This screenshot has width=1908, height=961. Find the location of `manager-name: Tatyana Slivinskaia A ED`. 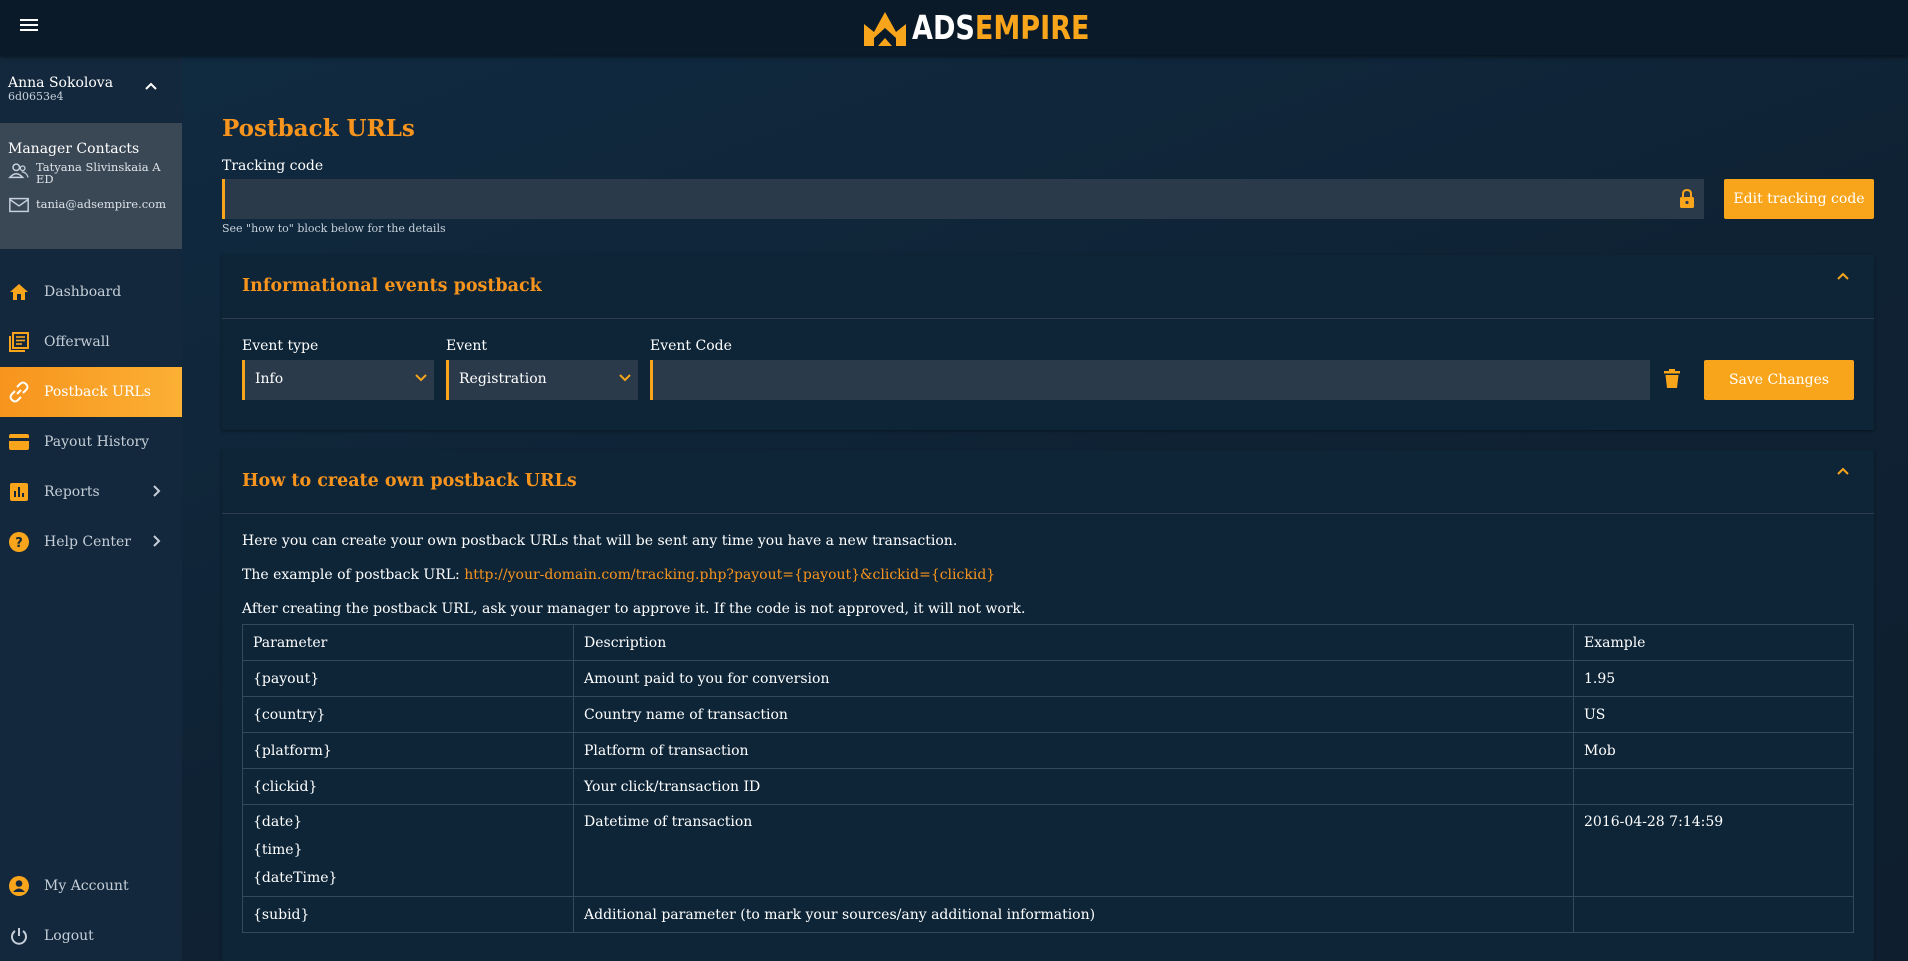

manager-name: Tatyana Slivinskaia A ED is located at coordinates (98, 173).